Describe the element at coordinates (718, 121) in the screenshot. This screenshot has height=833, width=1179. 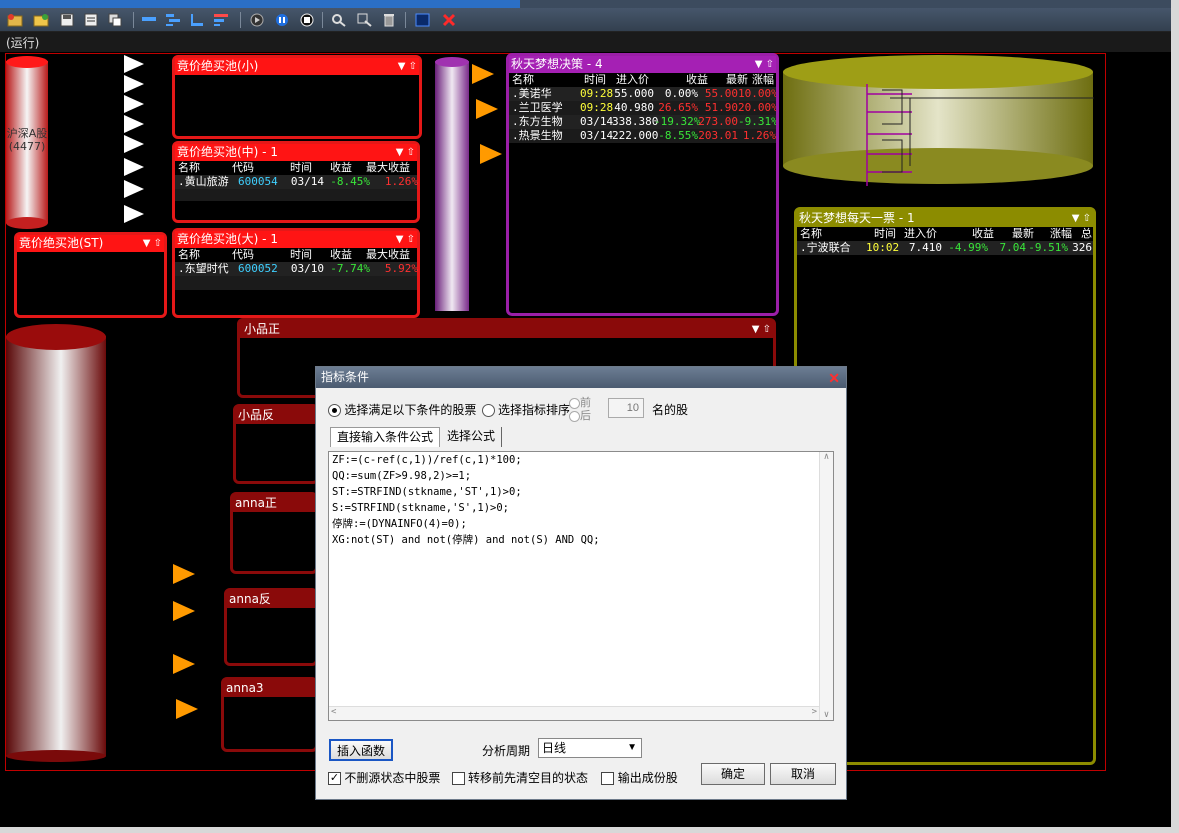
I see `last-price: 273.00` at that location.